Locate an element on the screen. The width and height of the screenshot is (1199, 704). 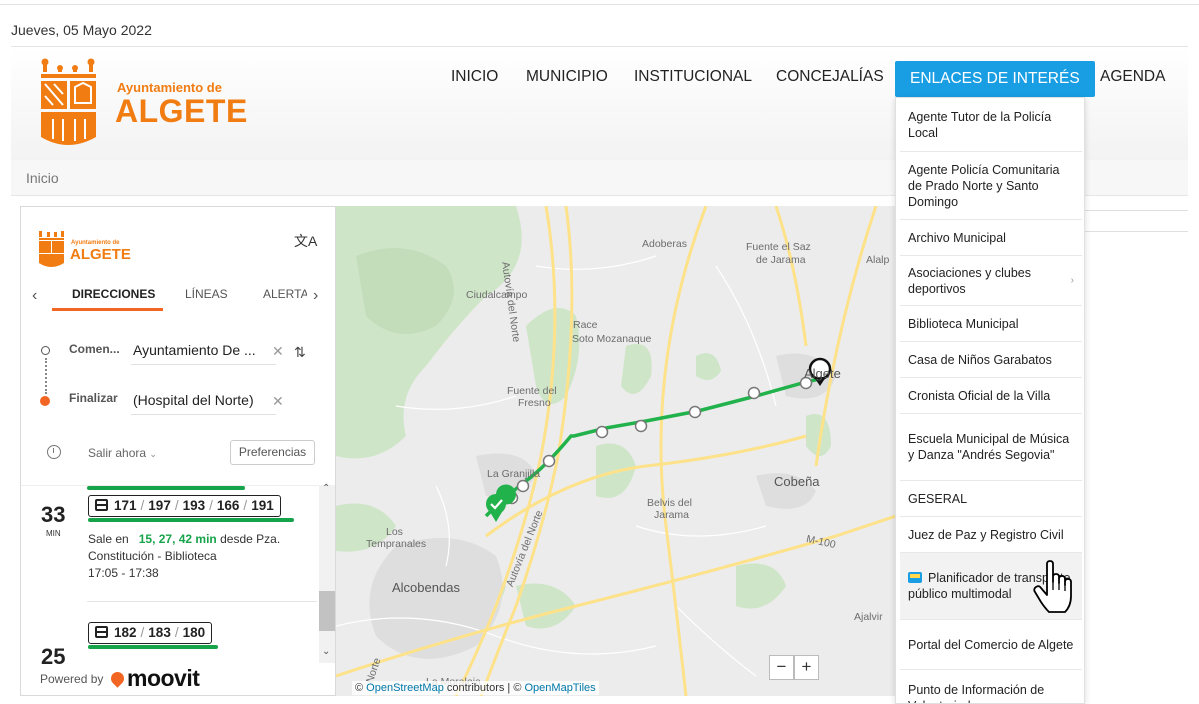
clear-end-close-icon: ✕ is located at coordinates (278, 401).